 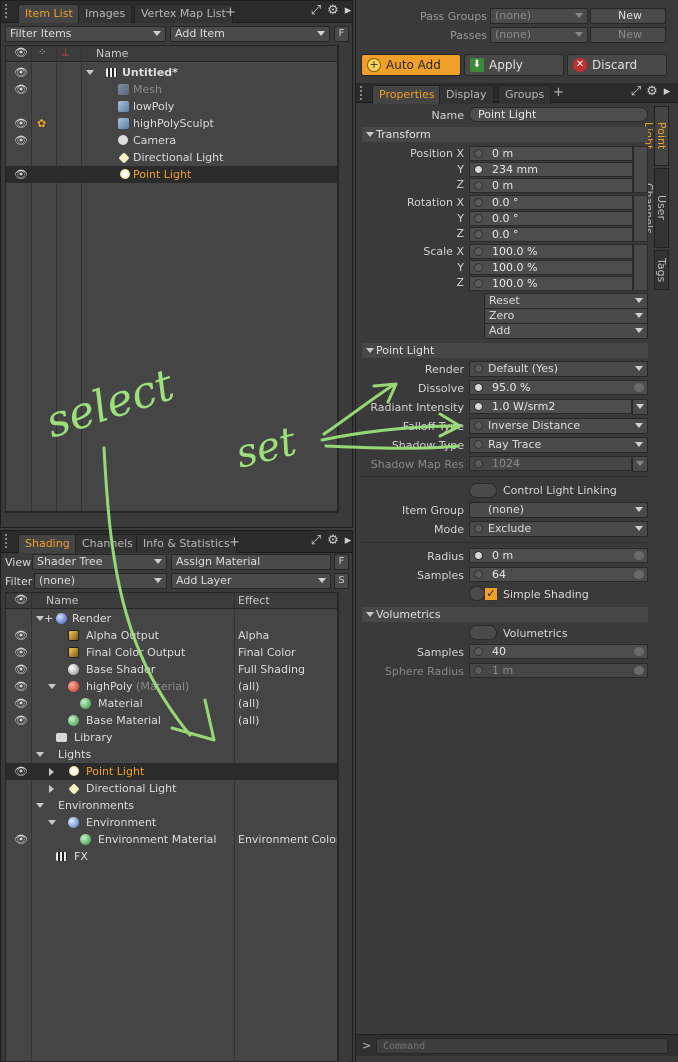 What do you see at coordinates (171, 771) in the screenshot?
I see `shader-row-point-light: 👁 Point Light` at bounding box center [171, 771].